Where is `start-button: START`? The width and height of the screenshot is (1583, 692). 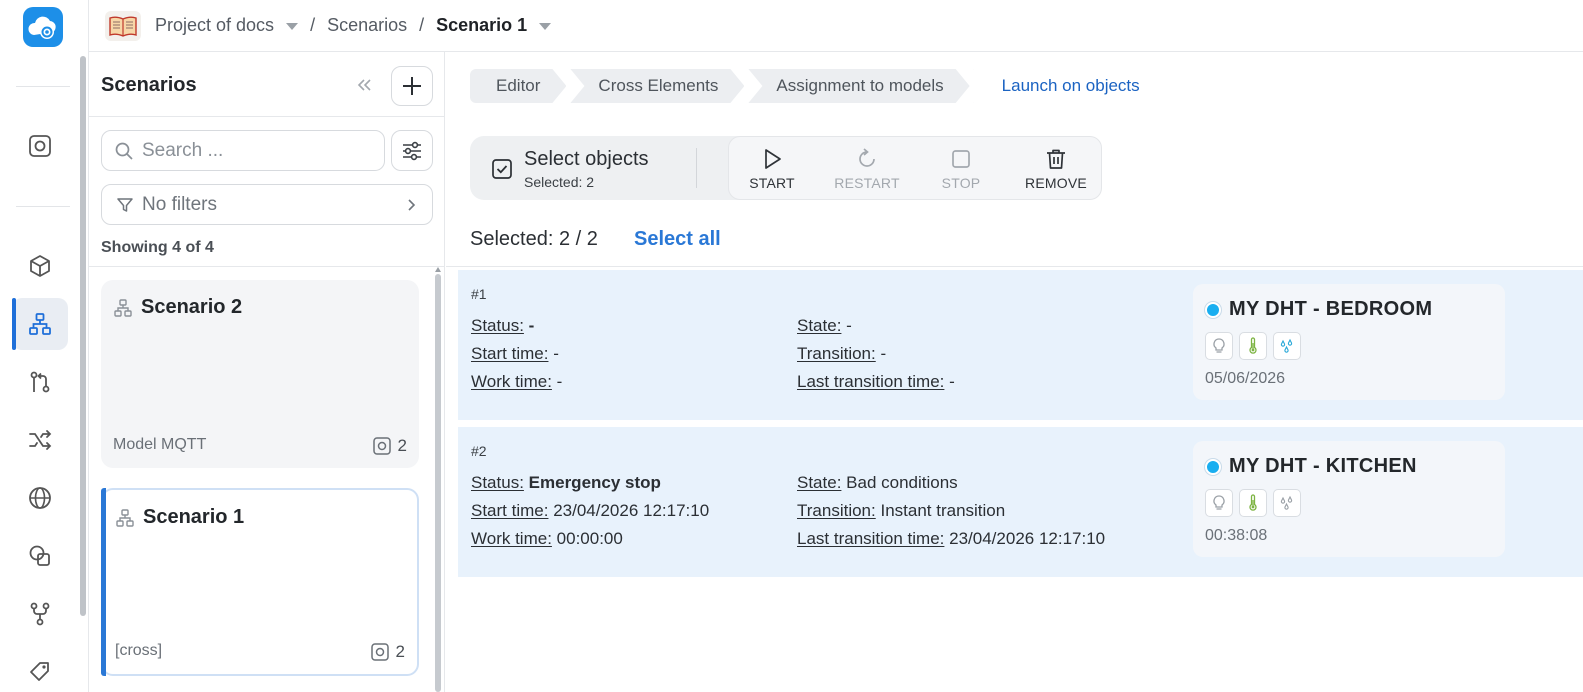
start-button: START is located at coordinates (772, 169).